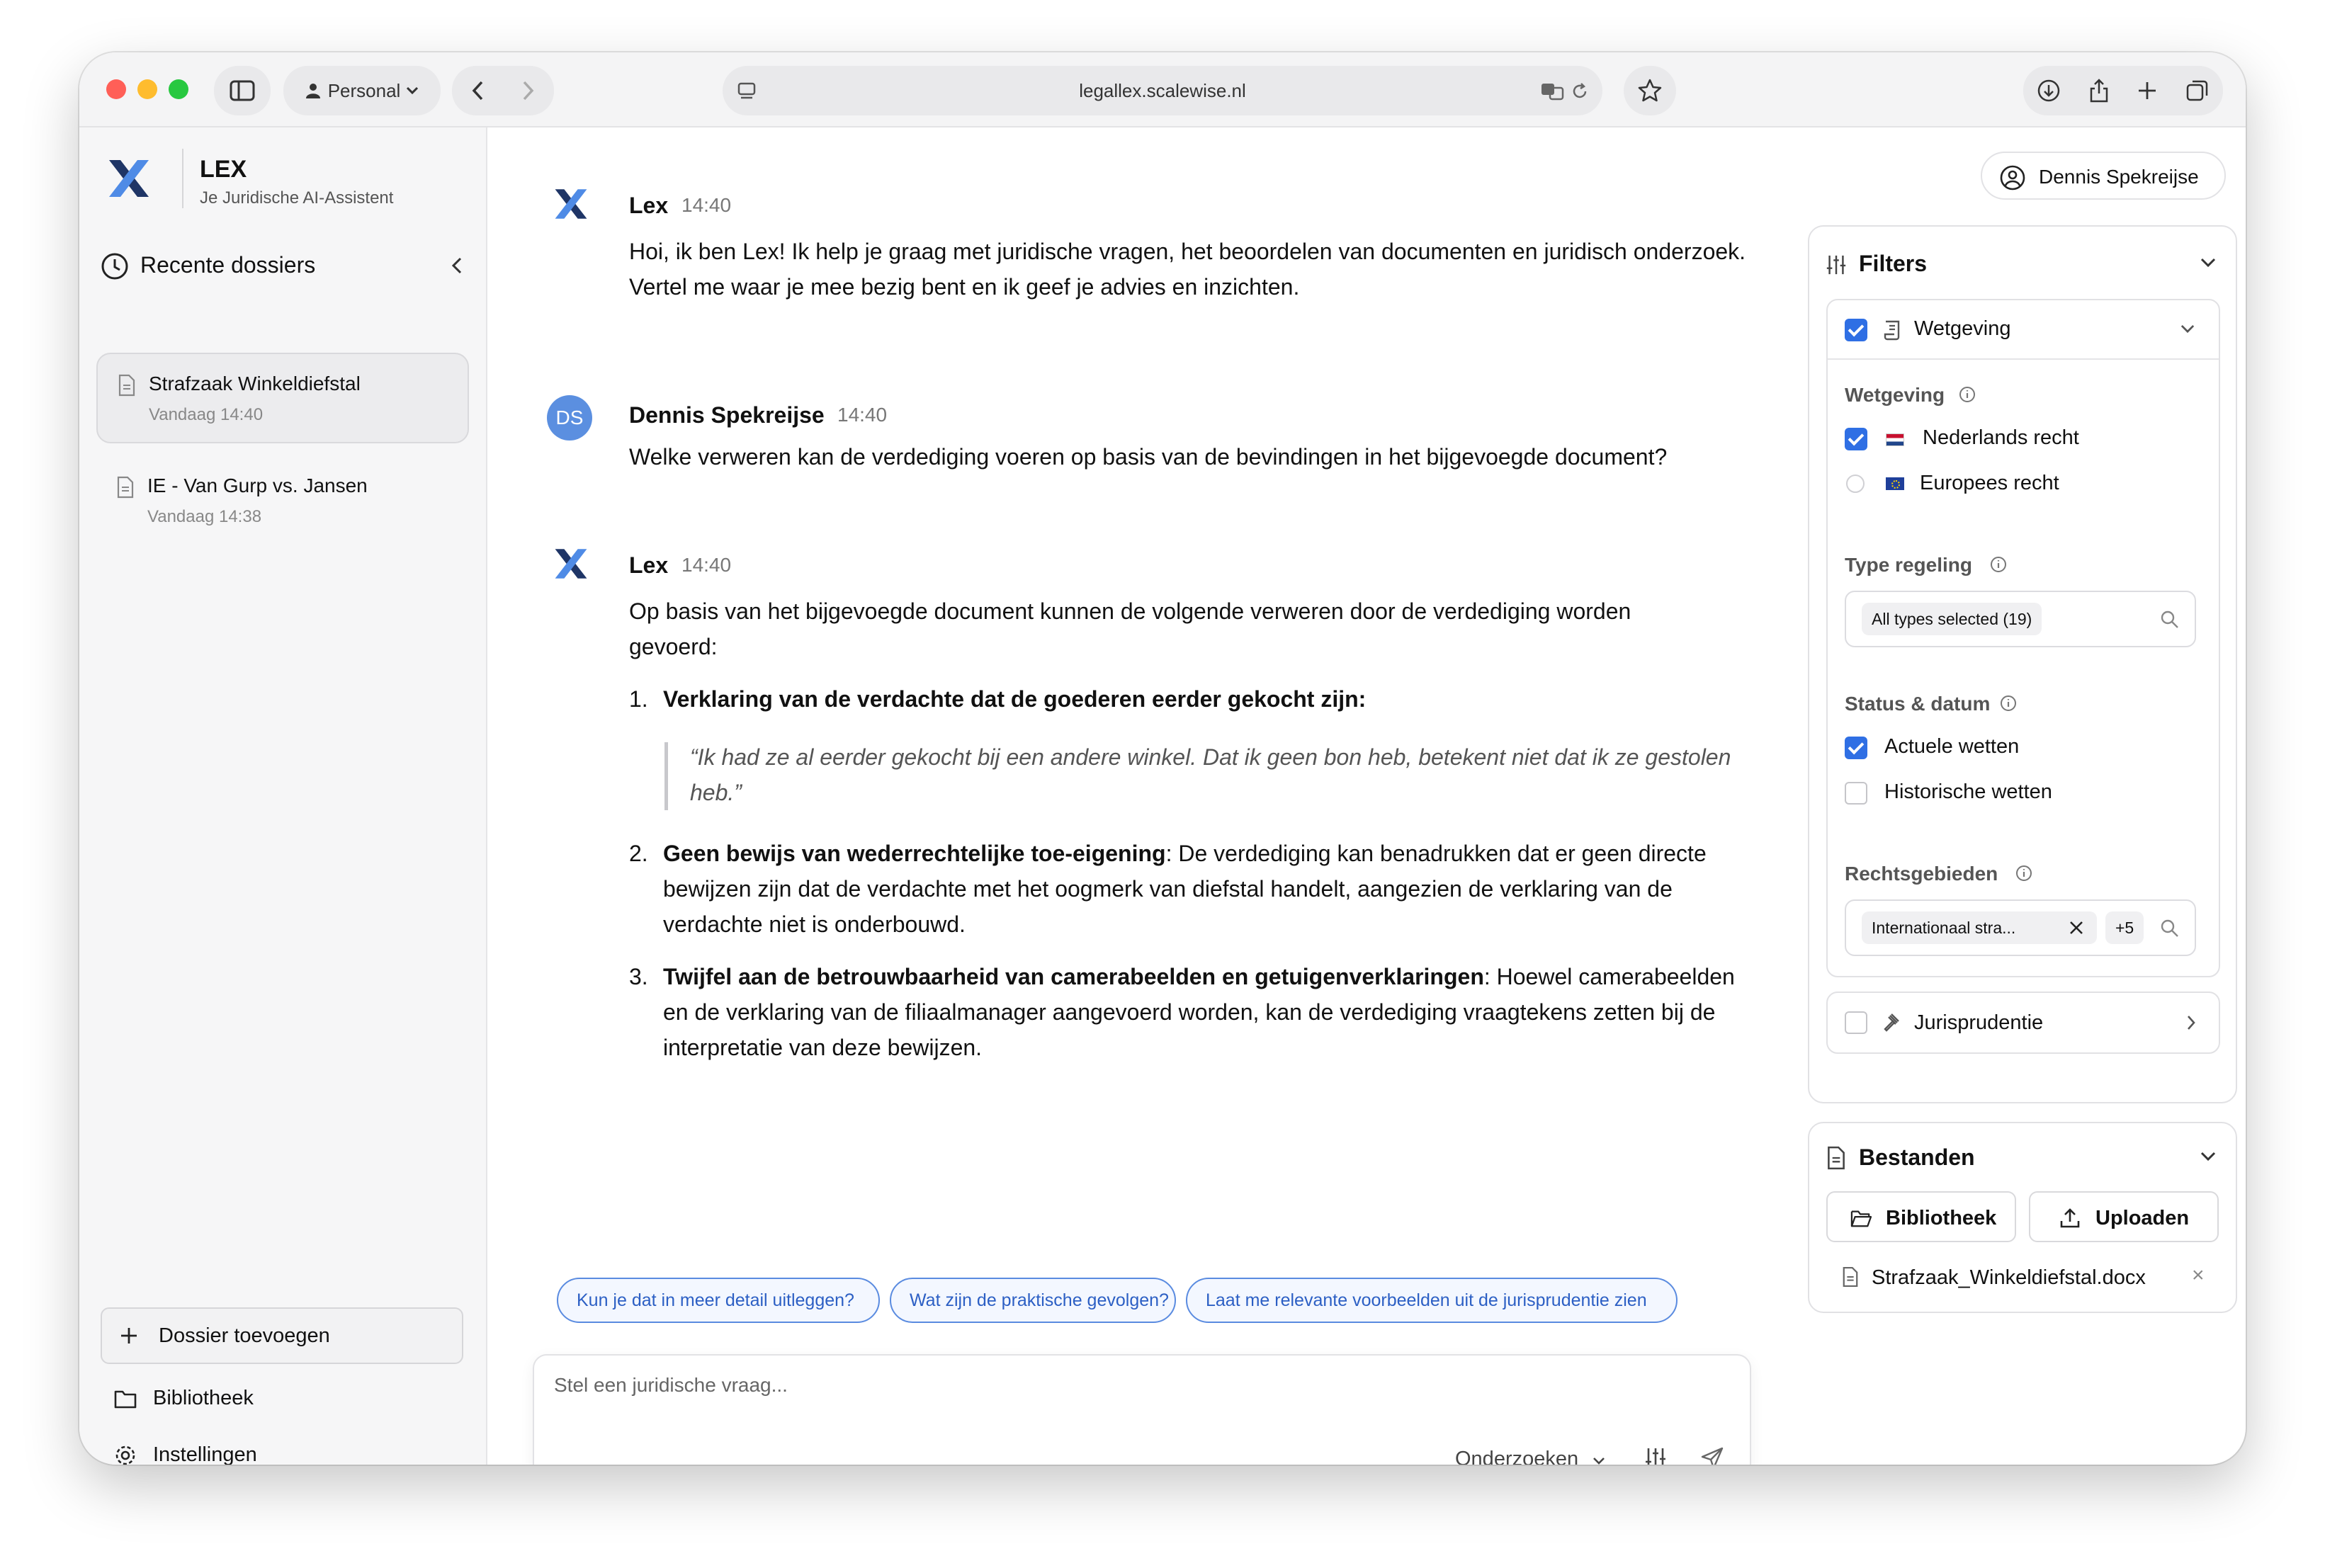  Describe the element at coordinates (1856, 330) in the screenshot. I see `wetgeving-checkbox` at that location.